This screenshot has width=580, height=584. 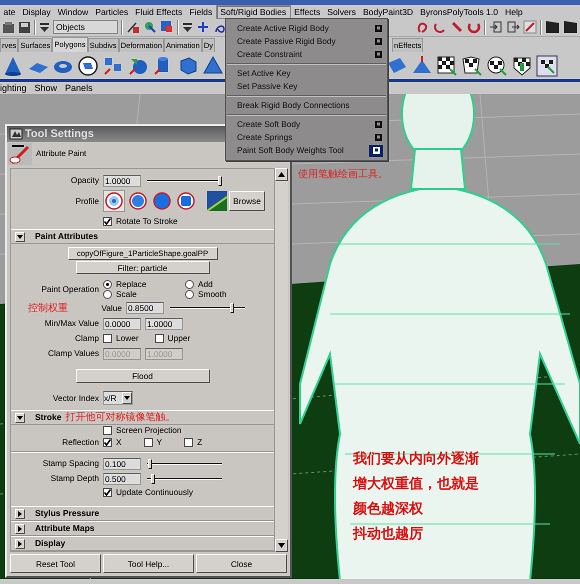 What do you see at coordinates (122, 478) in the screenshot?
I see `stamp-depth-field: 0.500` at bounding box center [122, 478].